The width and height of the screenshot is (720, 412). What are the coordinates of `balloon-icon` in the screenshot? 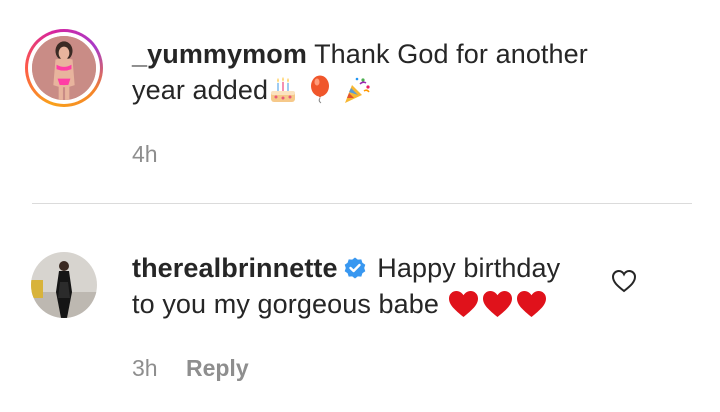 It's located at (321, 90).